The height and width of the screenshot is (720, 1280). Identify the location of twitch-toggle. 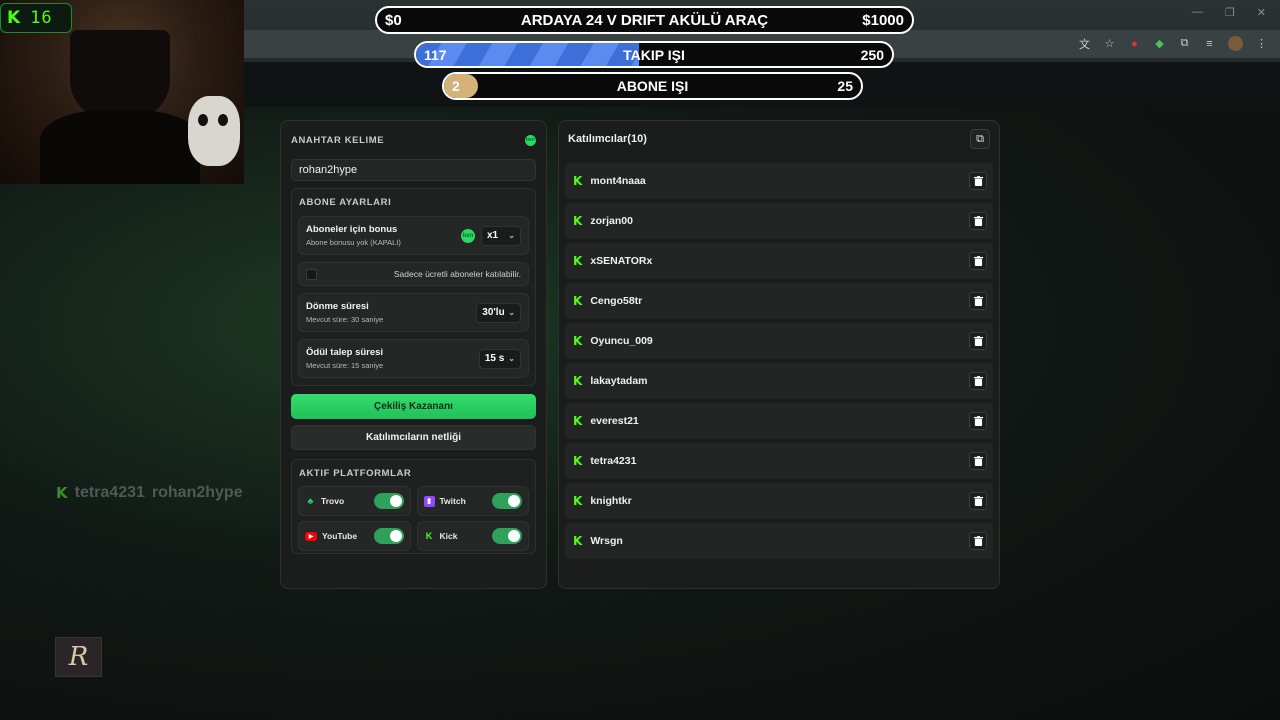
(507, 501).